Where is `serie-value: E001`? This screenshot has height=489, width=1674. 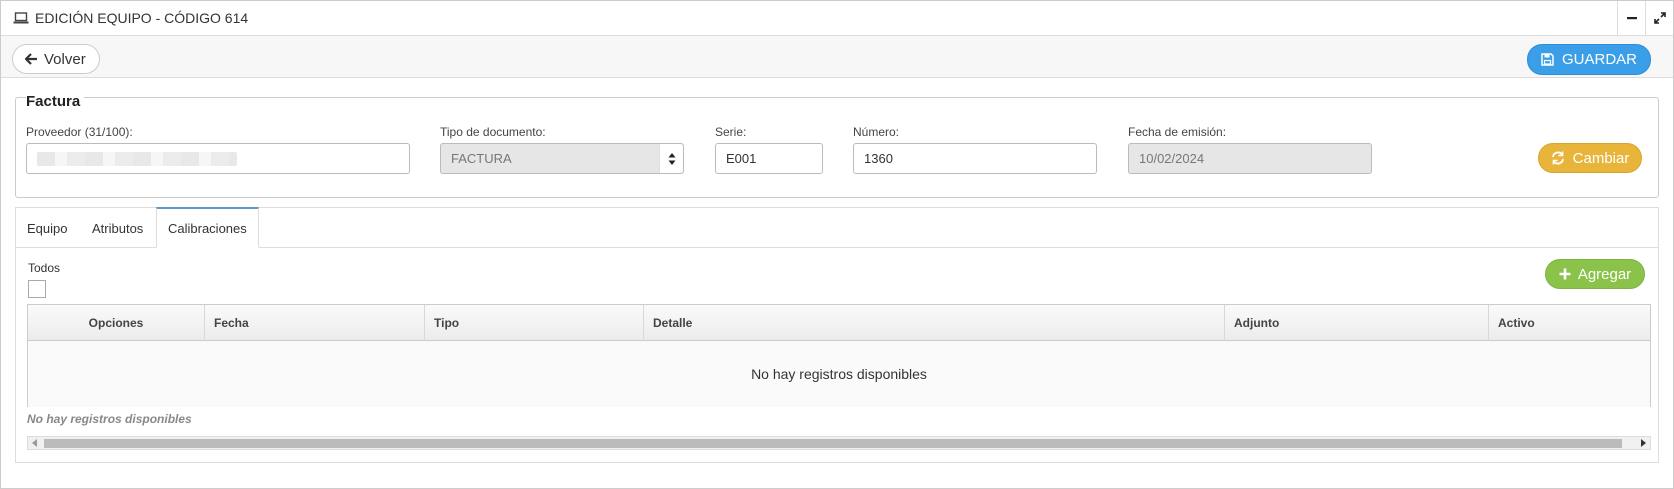
serie-value: E001 is located at coordinates (741, 158).